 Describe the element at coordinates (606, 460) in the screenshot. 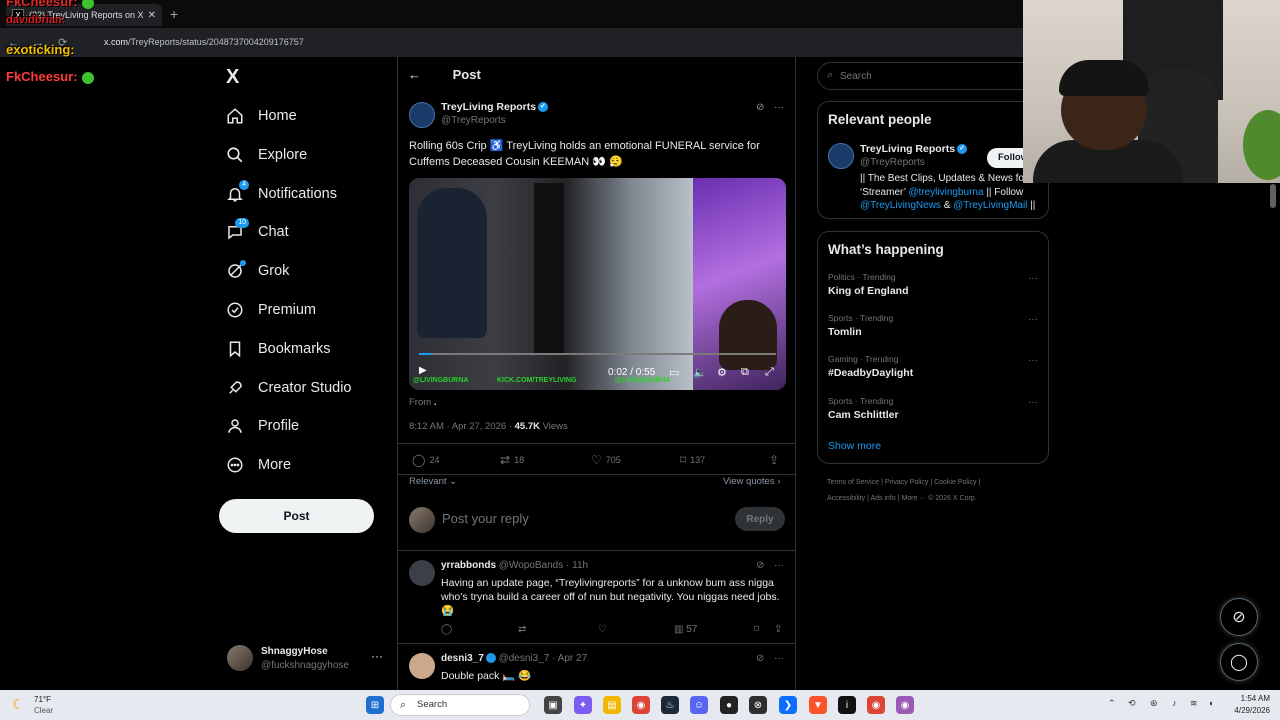

I see `like-action: ♡ 705` at that location.